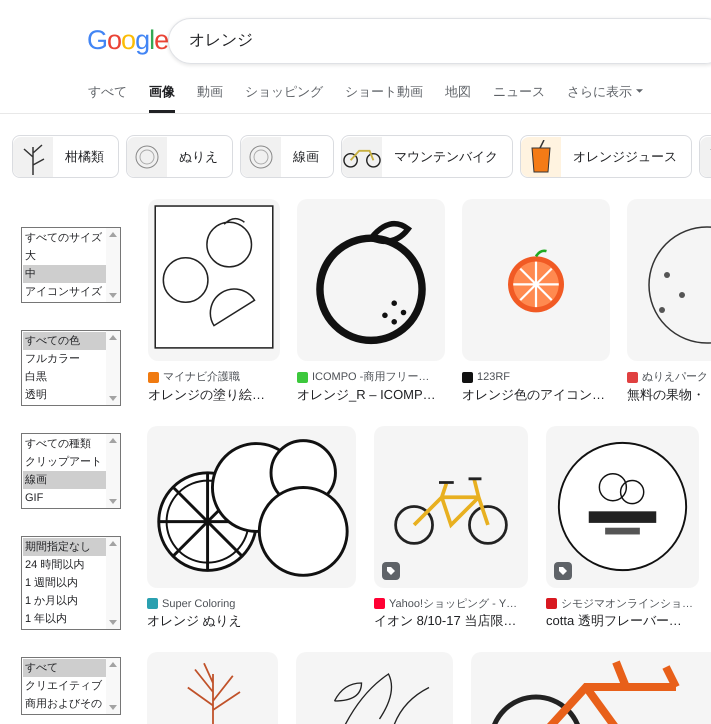 Image resolution: width=711 pixels, height=724 pixels. I want to click on search-tab: さらに表示, so click(605, 97).